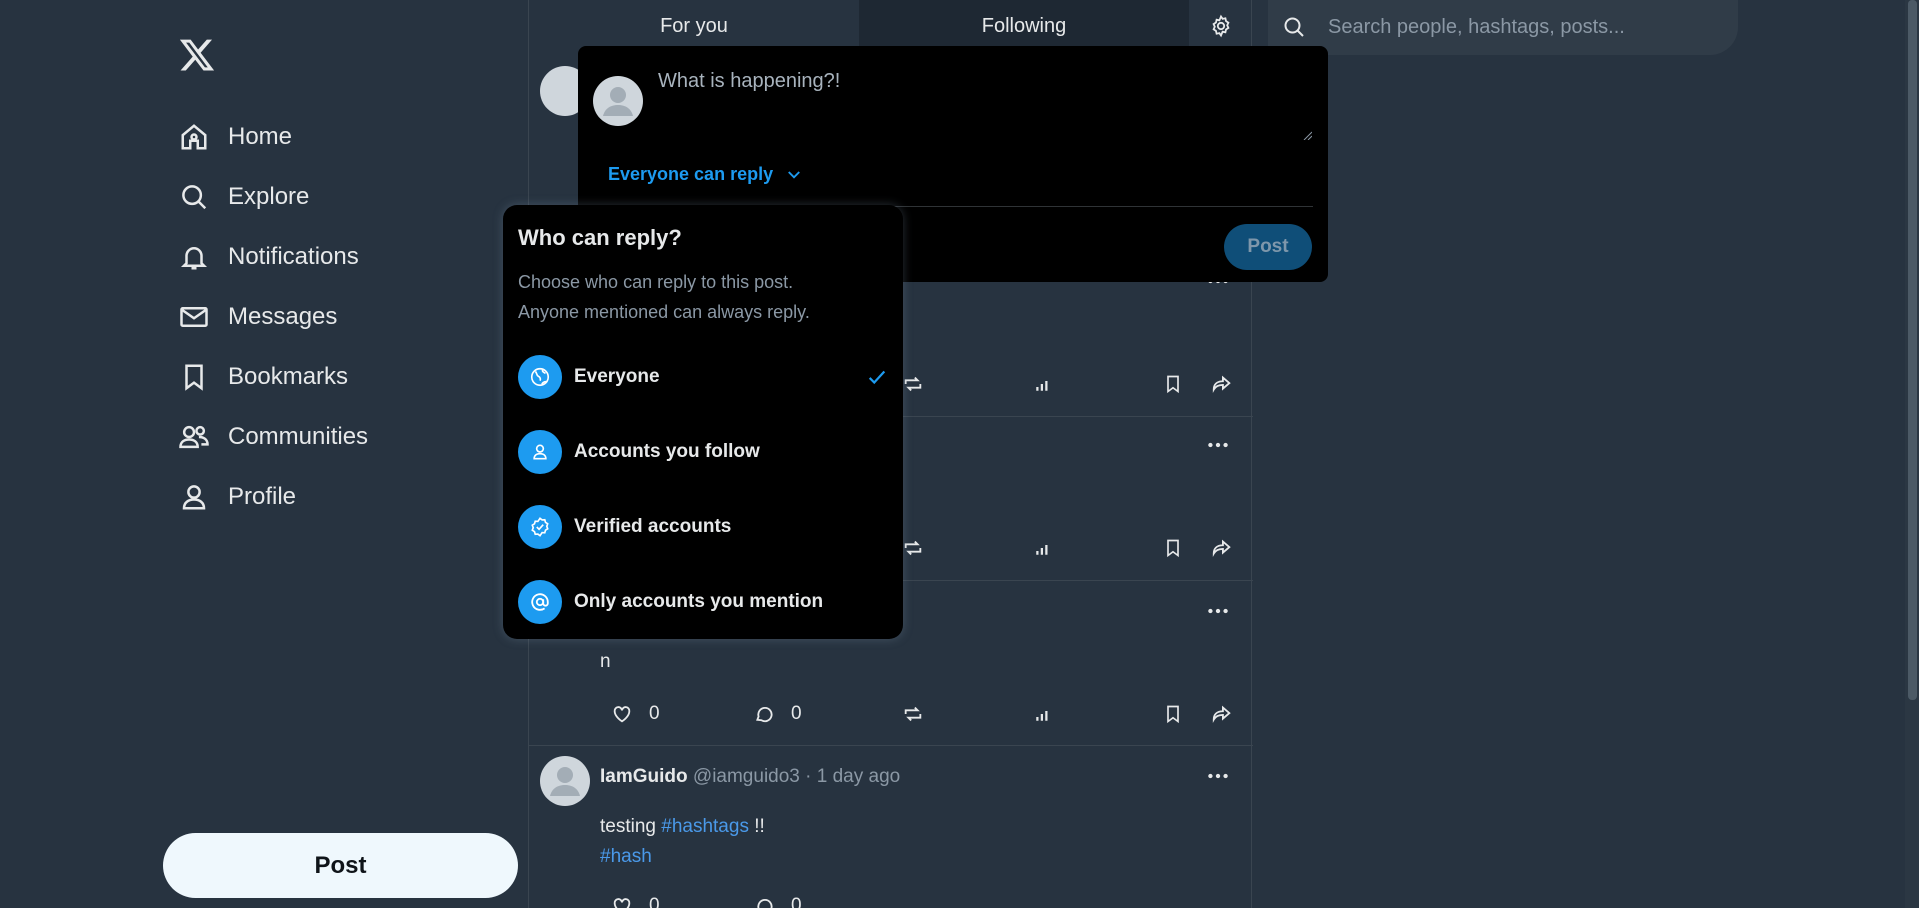 The image size is (1919, 908). I want to click on hashtag-link: #hash, so click(626, 856).